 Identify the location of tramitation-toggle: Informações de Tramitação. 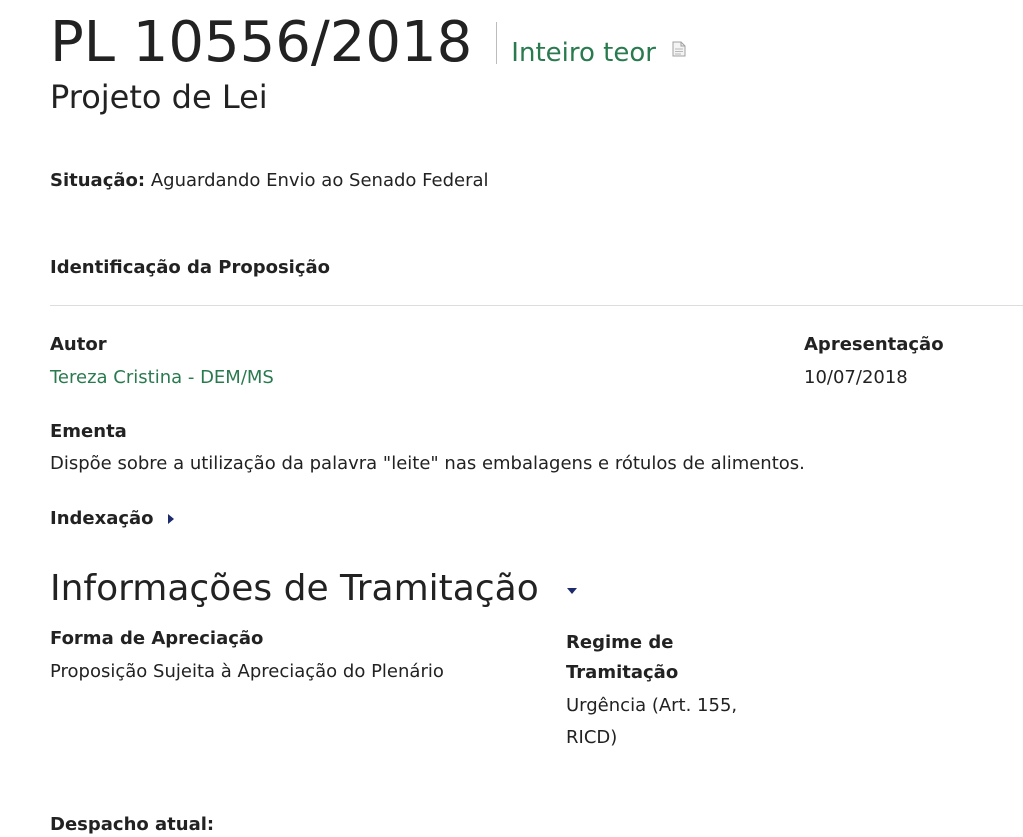
(313, 588).